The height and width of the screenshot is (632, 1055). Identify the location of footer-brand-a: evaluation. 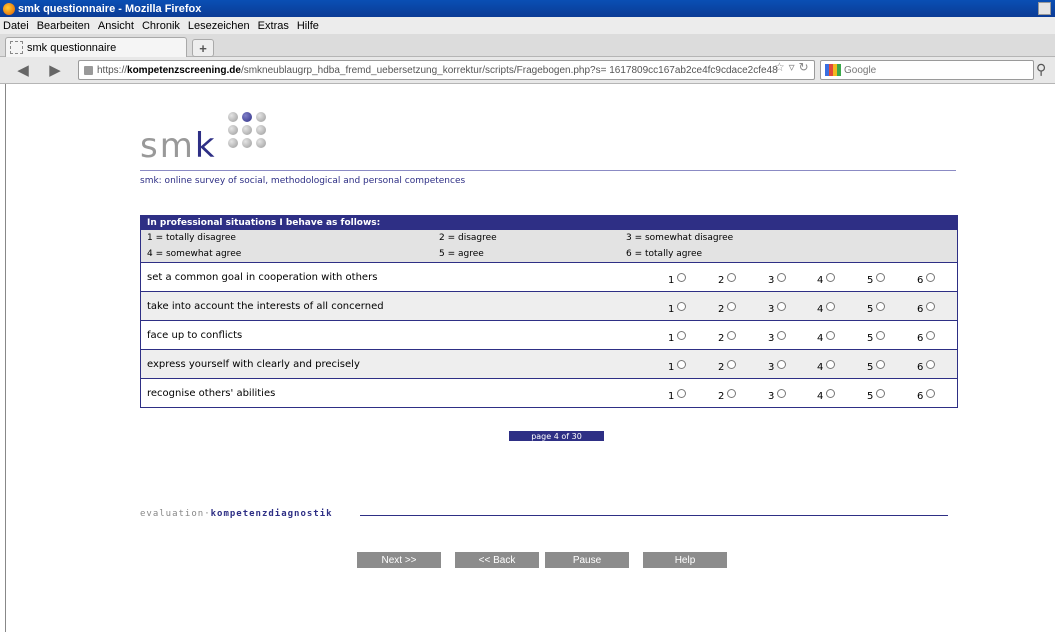
(172, 514).